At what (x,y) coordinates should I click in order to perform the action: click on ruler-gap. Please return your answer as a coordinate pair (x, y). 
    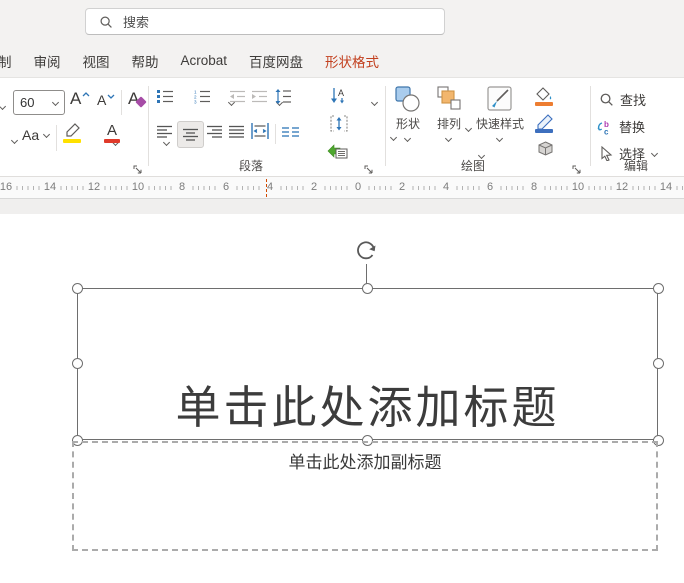
    Looking at the image, I should click on (342, 206).